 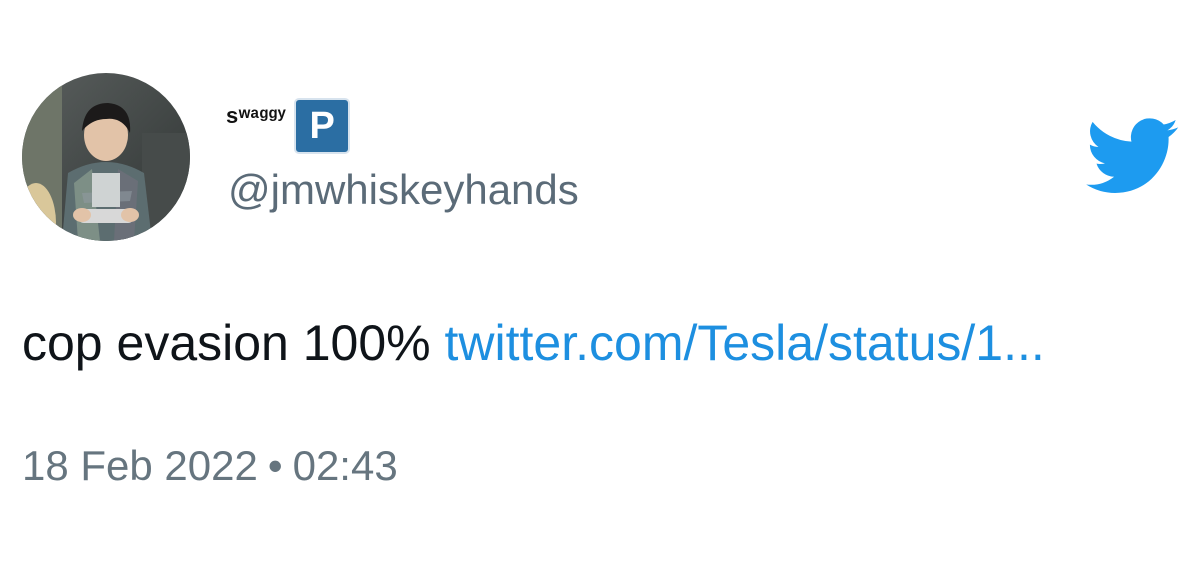 I want to click on avatar-photo, so click(x=106, y=157).